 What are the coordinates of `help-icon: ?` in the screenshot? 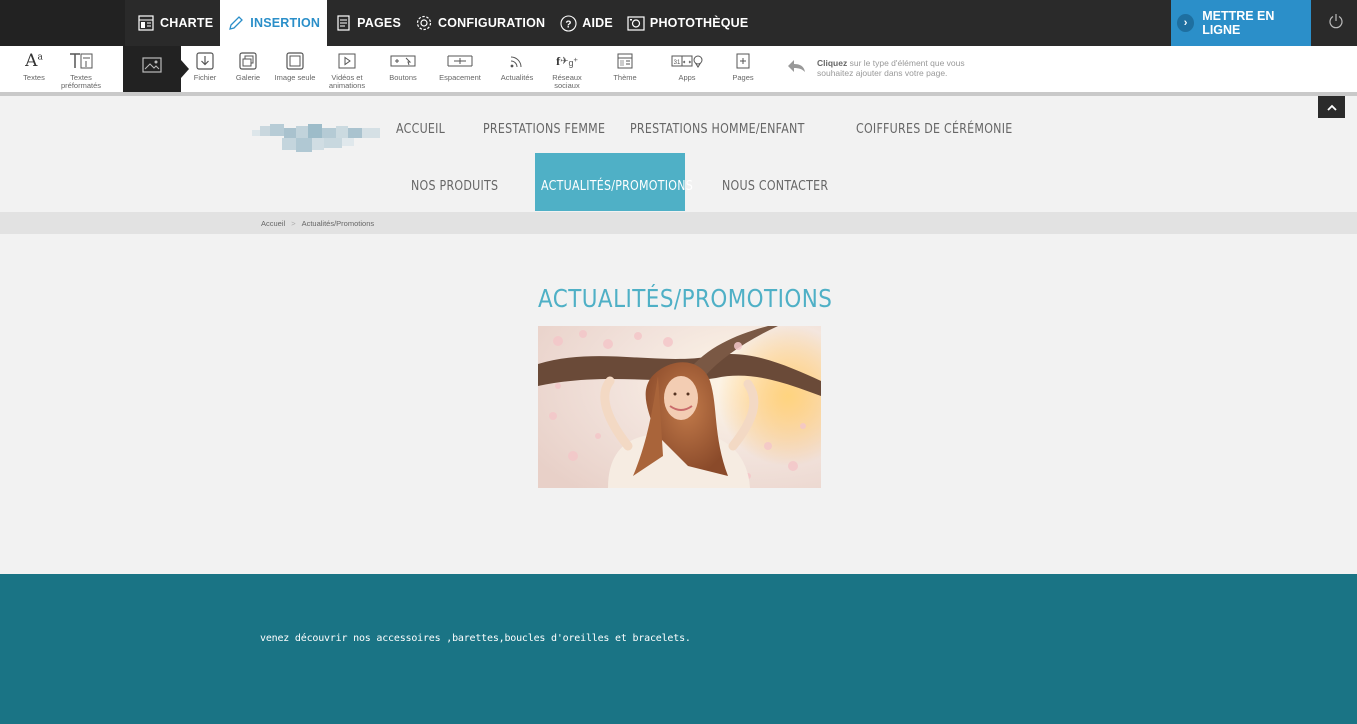 It's located at (568, 23).